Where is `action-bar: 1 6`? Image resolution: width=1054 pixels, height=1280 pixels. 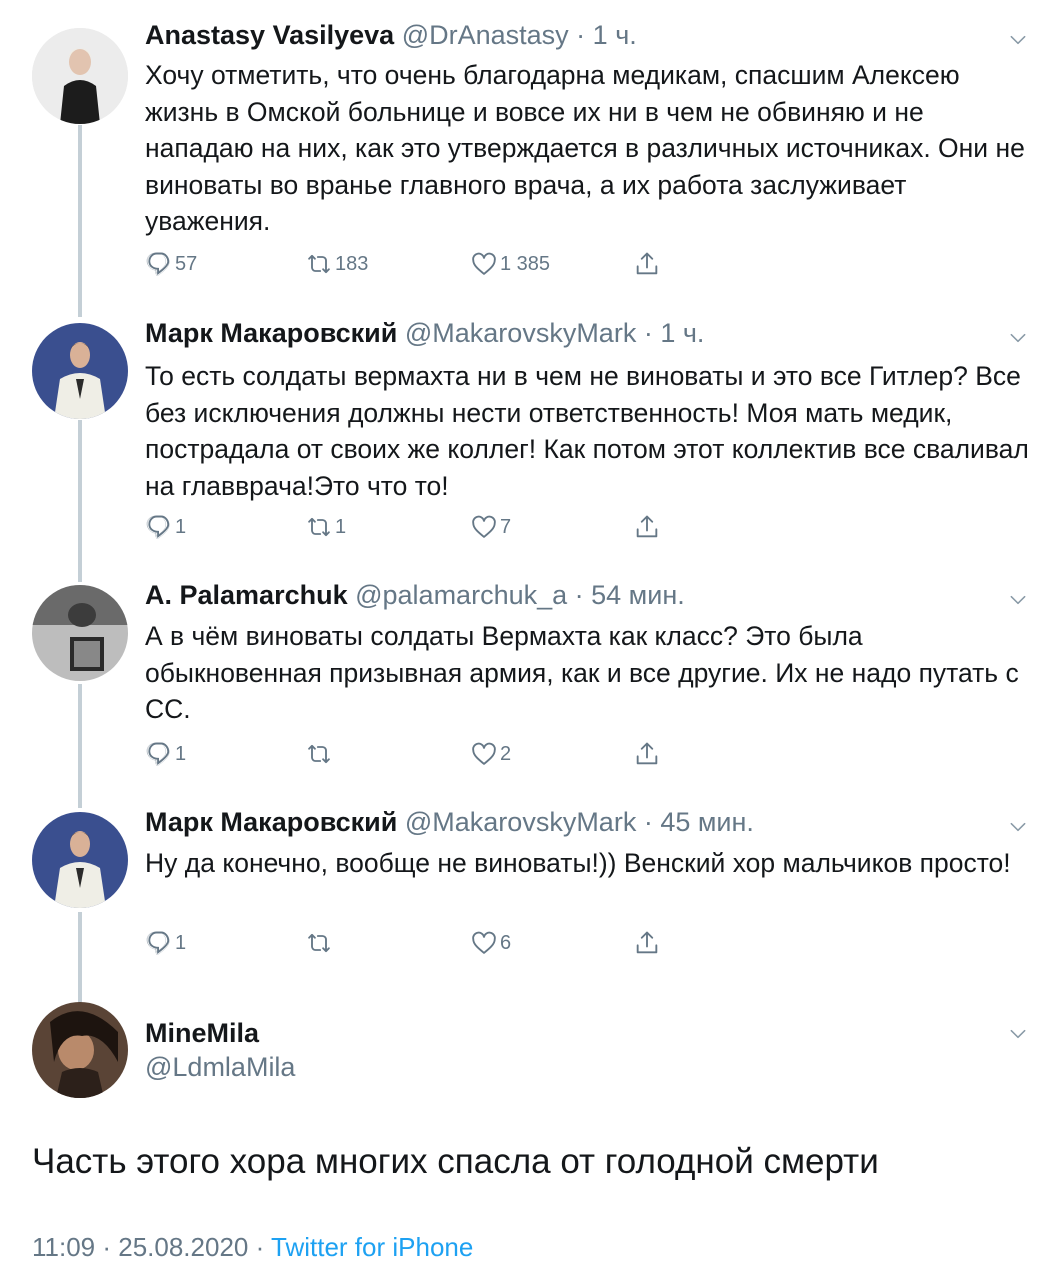
action-bar: 1 6 is located at coordinates (415, 944).